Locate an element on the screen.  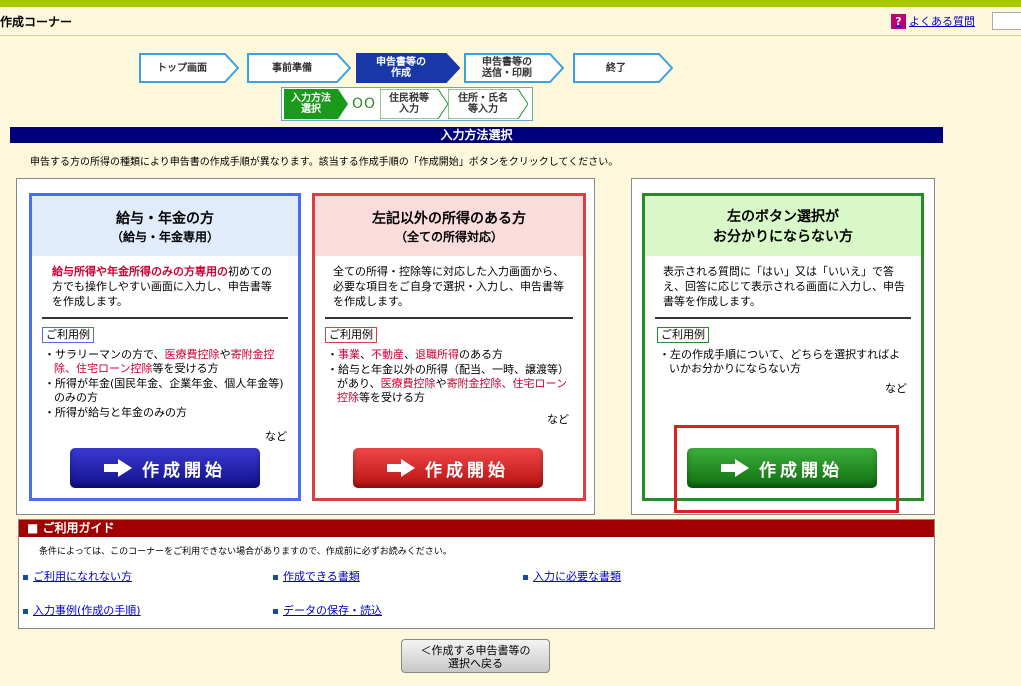
step-label: 申告書等の 送信・印刷 is located at coordinates (507, 68).